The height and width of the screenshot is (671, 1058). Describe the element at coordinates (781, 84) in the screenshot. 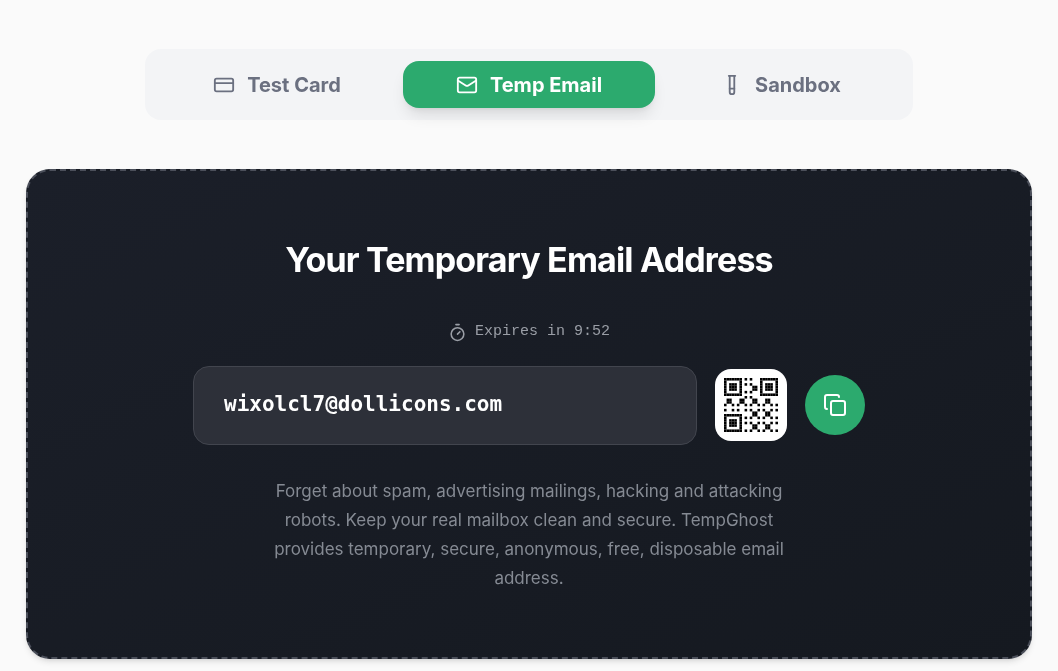

I see `tab: Sandbox` at that location.